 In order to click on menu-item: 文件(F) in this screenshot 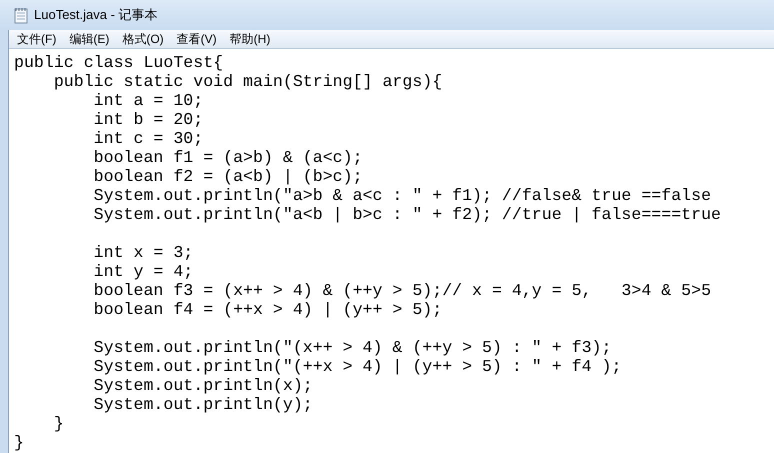, I will do `click(36, 39)`.